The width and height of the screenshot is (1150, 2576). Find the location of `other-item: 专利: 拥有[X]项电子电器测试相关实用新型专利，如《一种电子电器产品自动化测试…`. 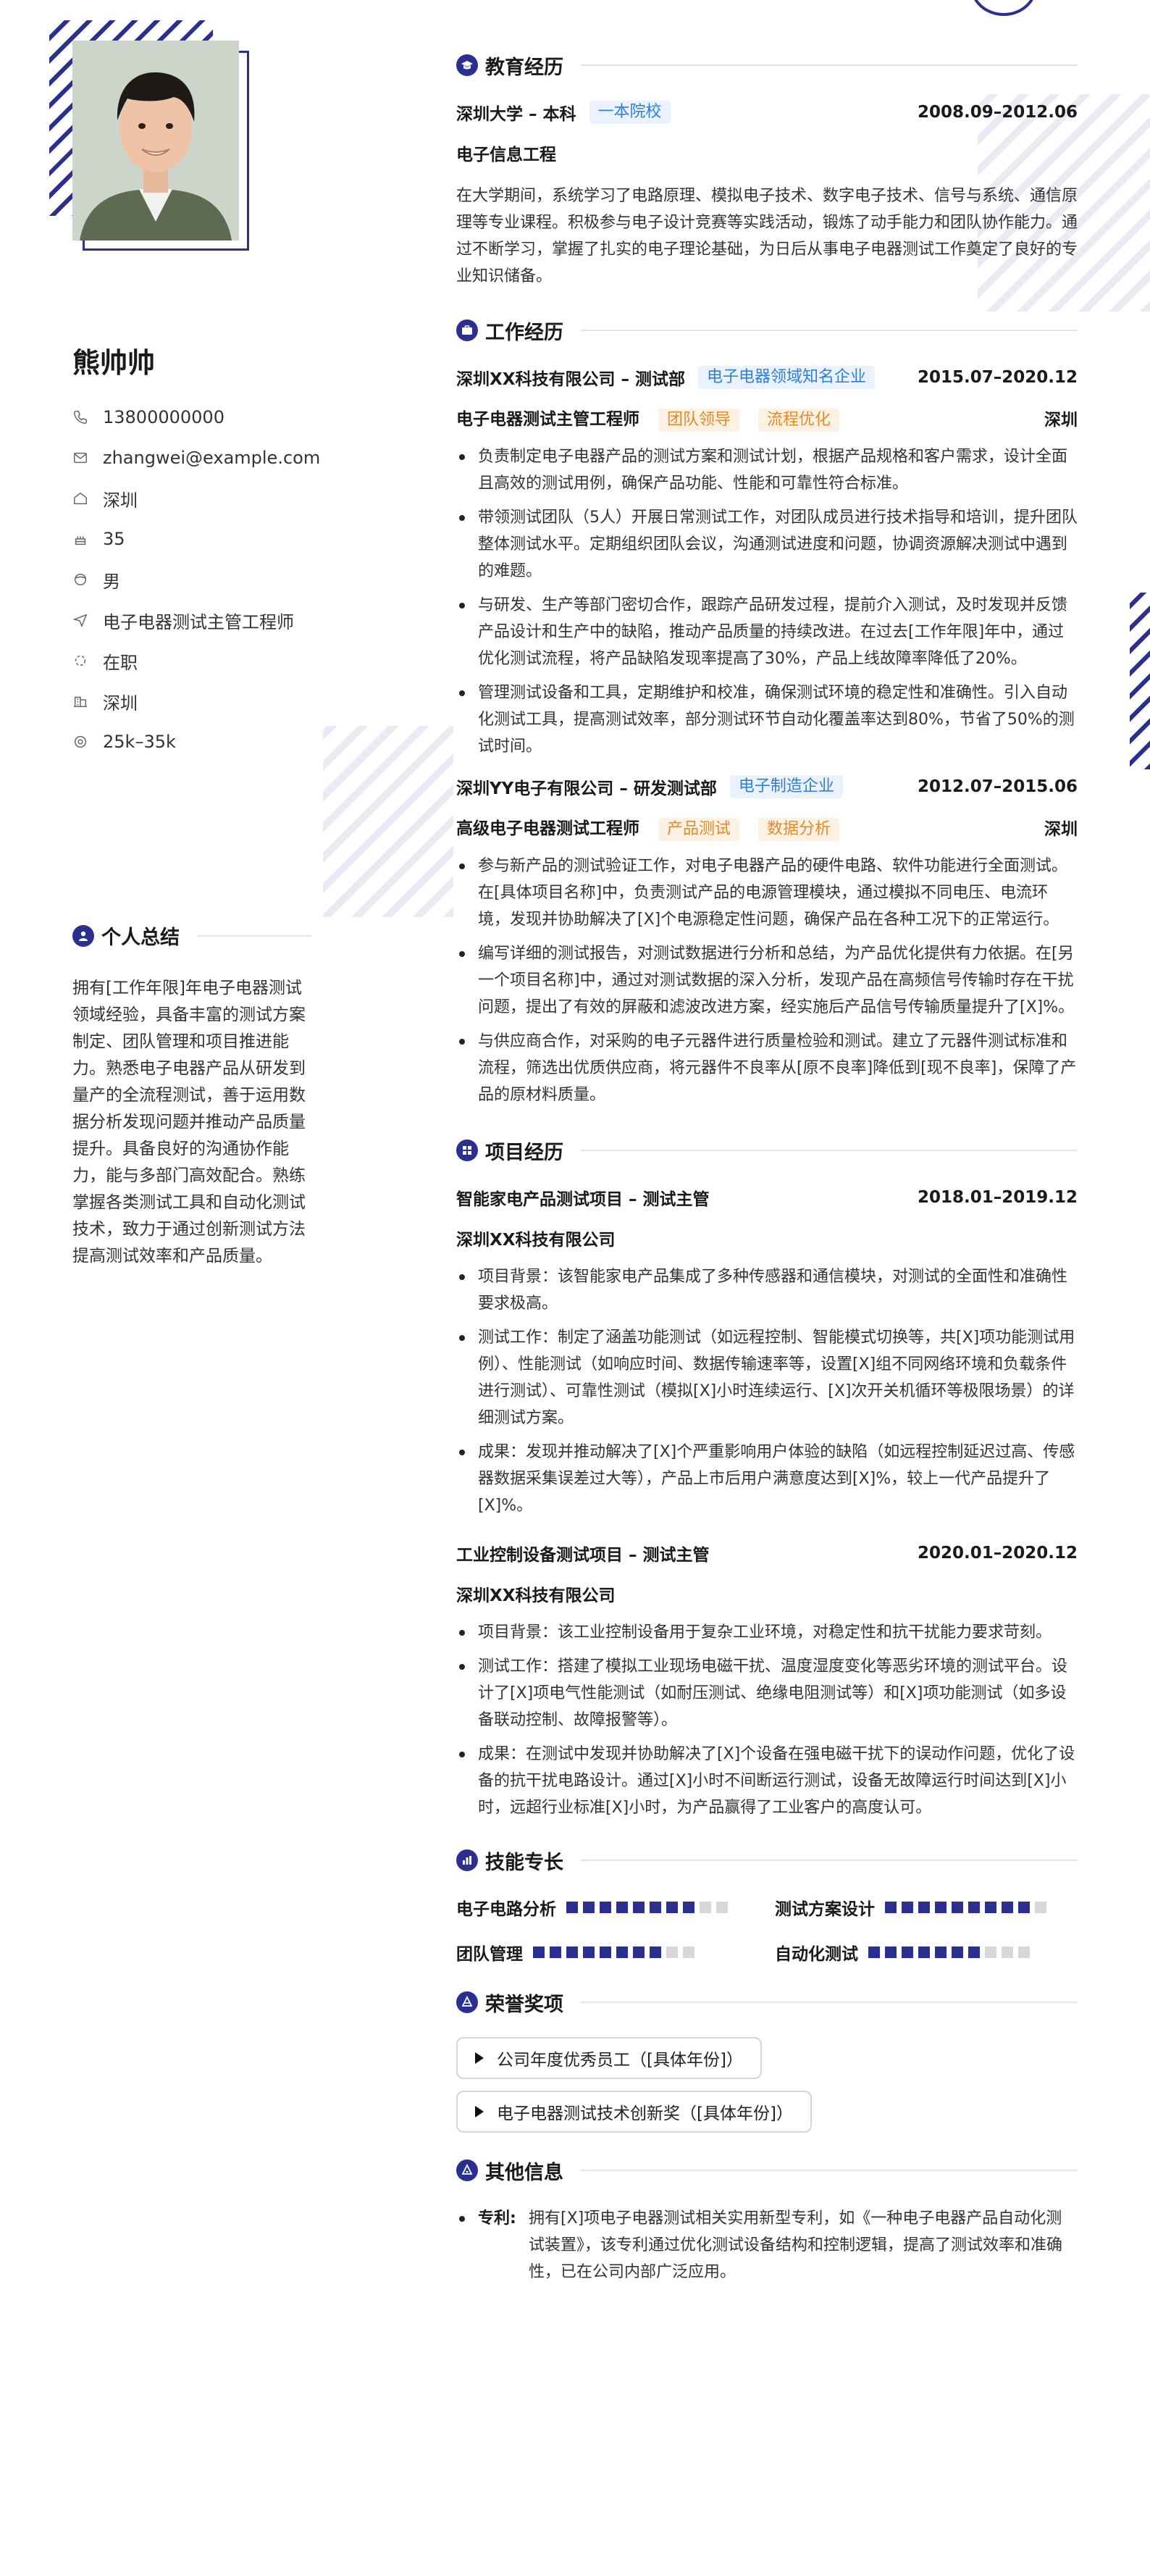

other-item: 专利: 拥有[X]项电子电器测试相关实用新型专利，如《一种电子电器产品自动化测试… is located at coordinates (767, 2245).